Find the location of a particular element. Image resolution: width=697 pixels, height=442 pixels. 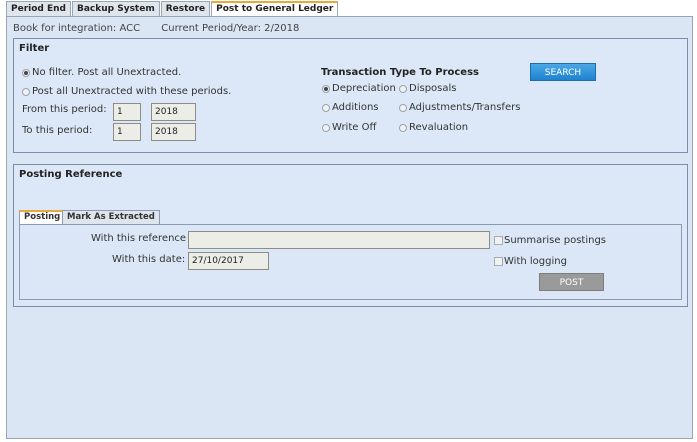

radio-post-with-periods-label: Post all Unextracted with these periods. is located at coordinates (132, 91).